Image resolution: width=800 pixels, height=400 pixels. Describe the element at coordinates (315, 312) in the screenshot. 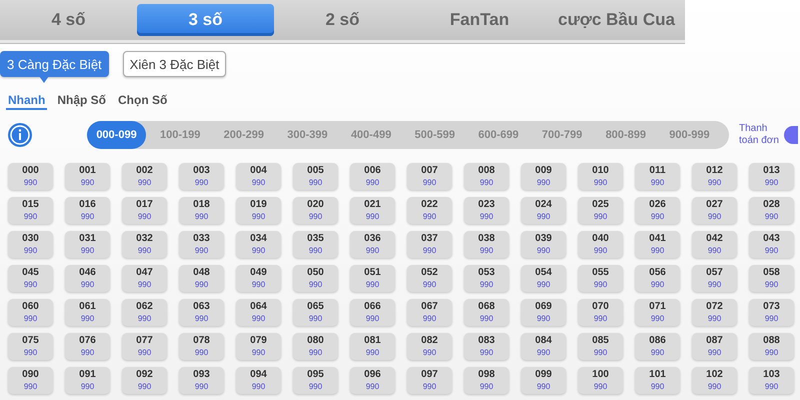

I see `number-cell: 065 990` at that location.